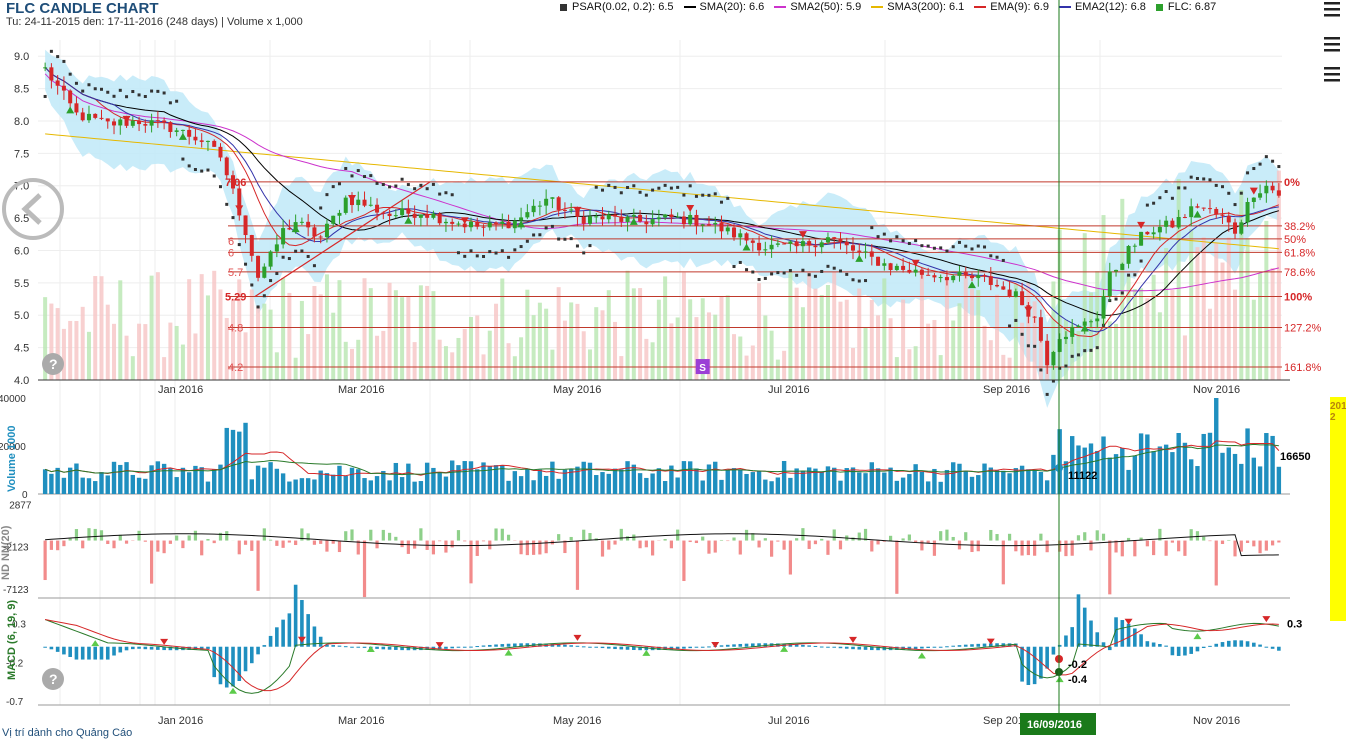 This screenshot has width=1346, height=745. I want to click on netflow-tick-label: 2877, so click(20, 505).